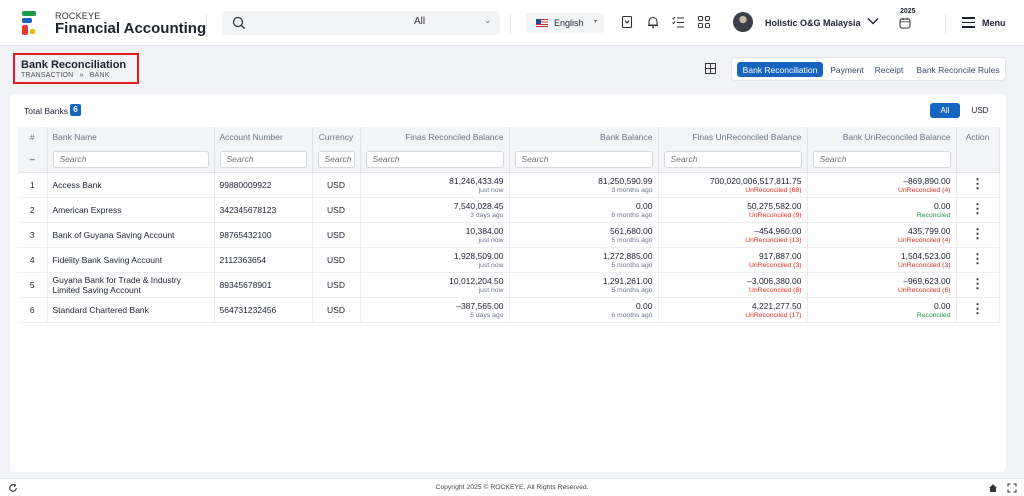  I want to click on bank-name: Standard Chartered Bank, so click(131, 310).